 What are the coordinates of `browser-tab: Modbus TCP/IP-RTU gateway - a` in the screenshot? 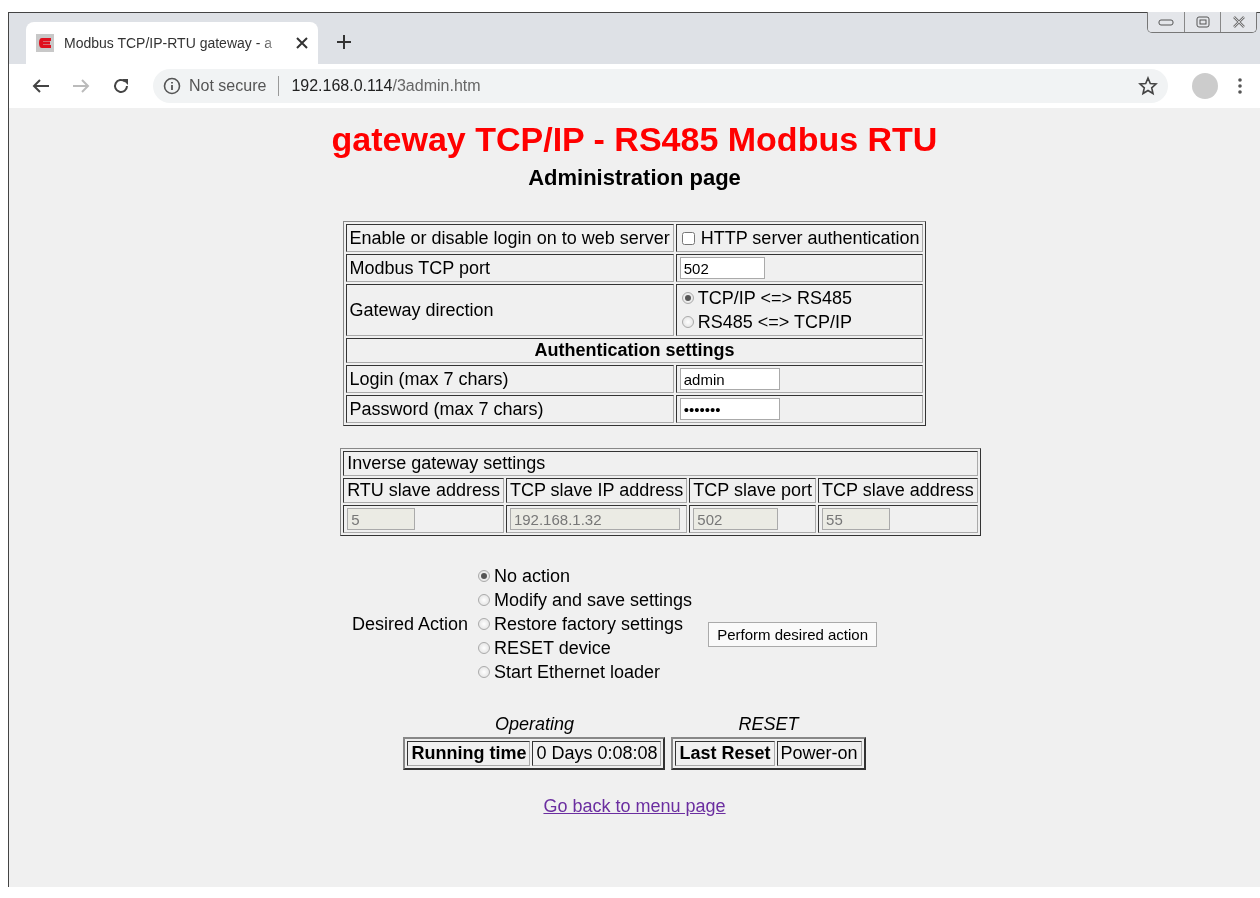 It's located at (172, 43).